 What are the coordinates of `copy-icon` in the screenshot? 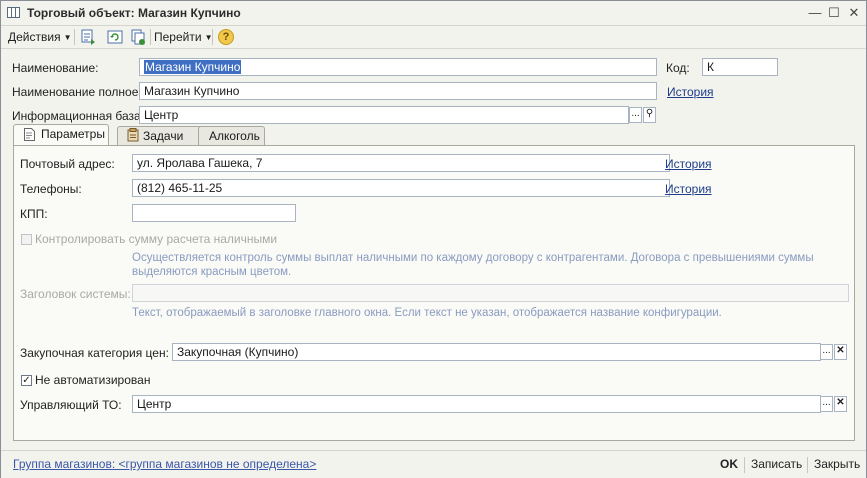 It's located at (138, 37).